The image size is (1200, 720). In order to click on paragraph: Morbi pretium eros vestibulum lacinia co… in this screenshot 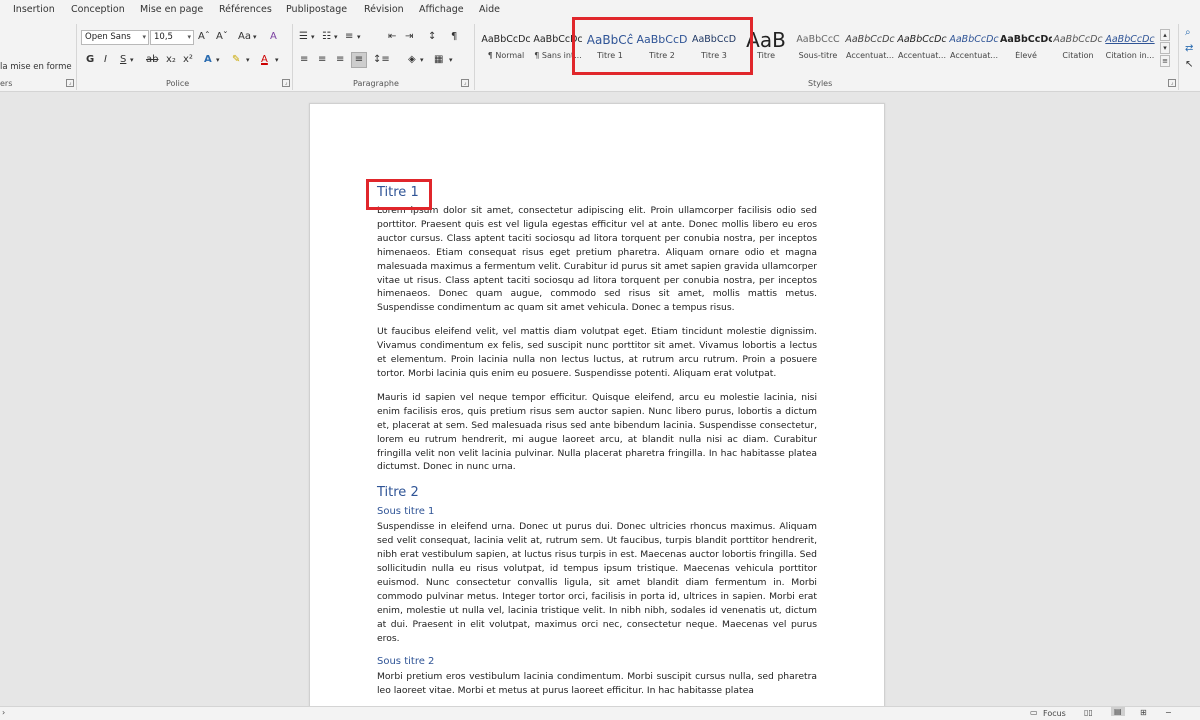, I will do `click(597, 684)`.